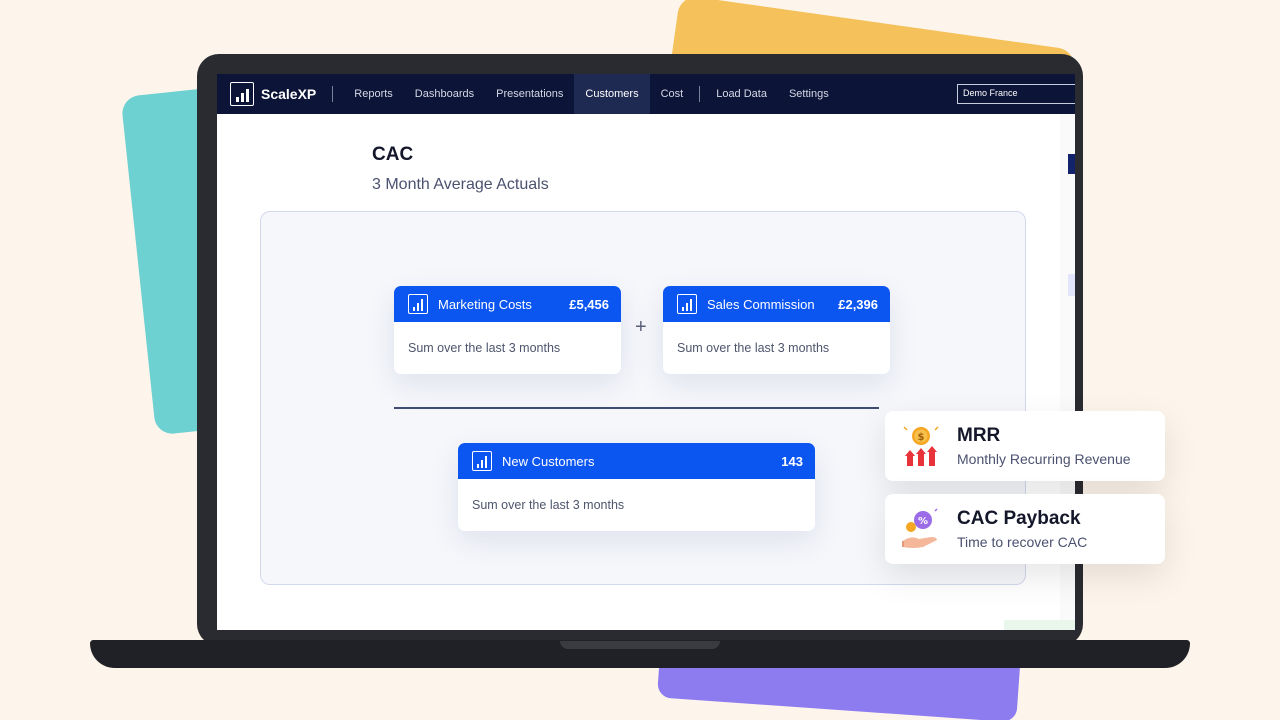 The image size is (1280, 720). I want to click on fraction-divider, so click(636, 408).